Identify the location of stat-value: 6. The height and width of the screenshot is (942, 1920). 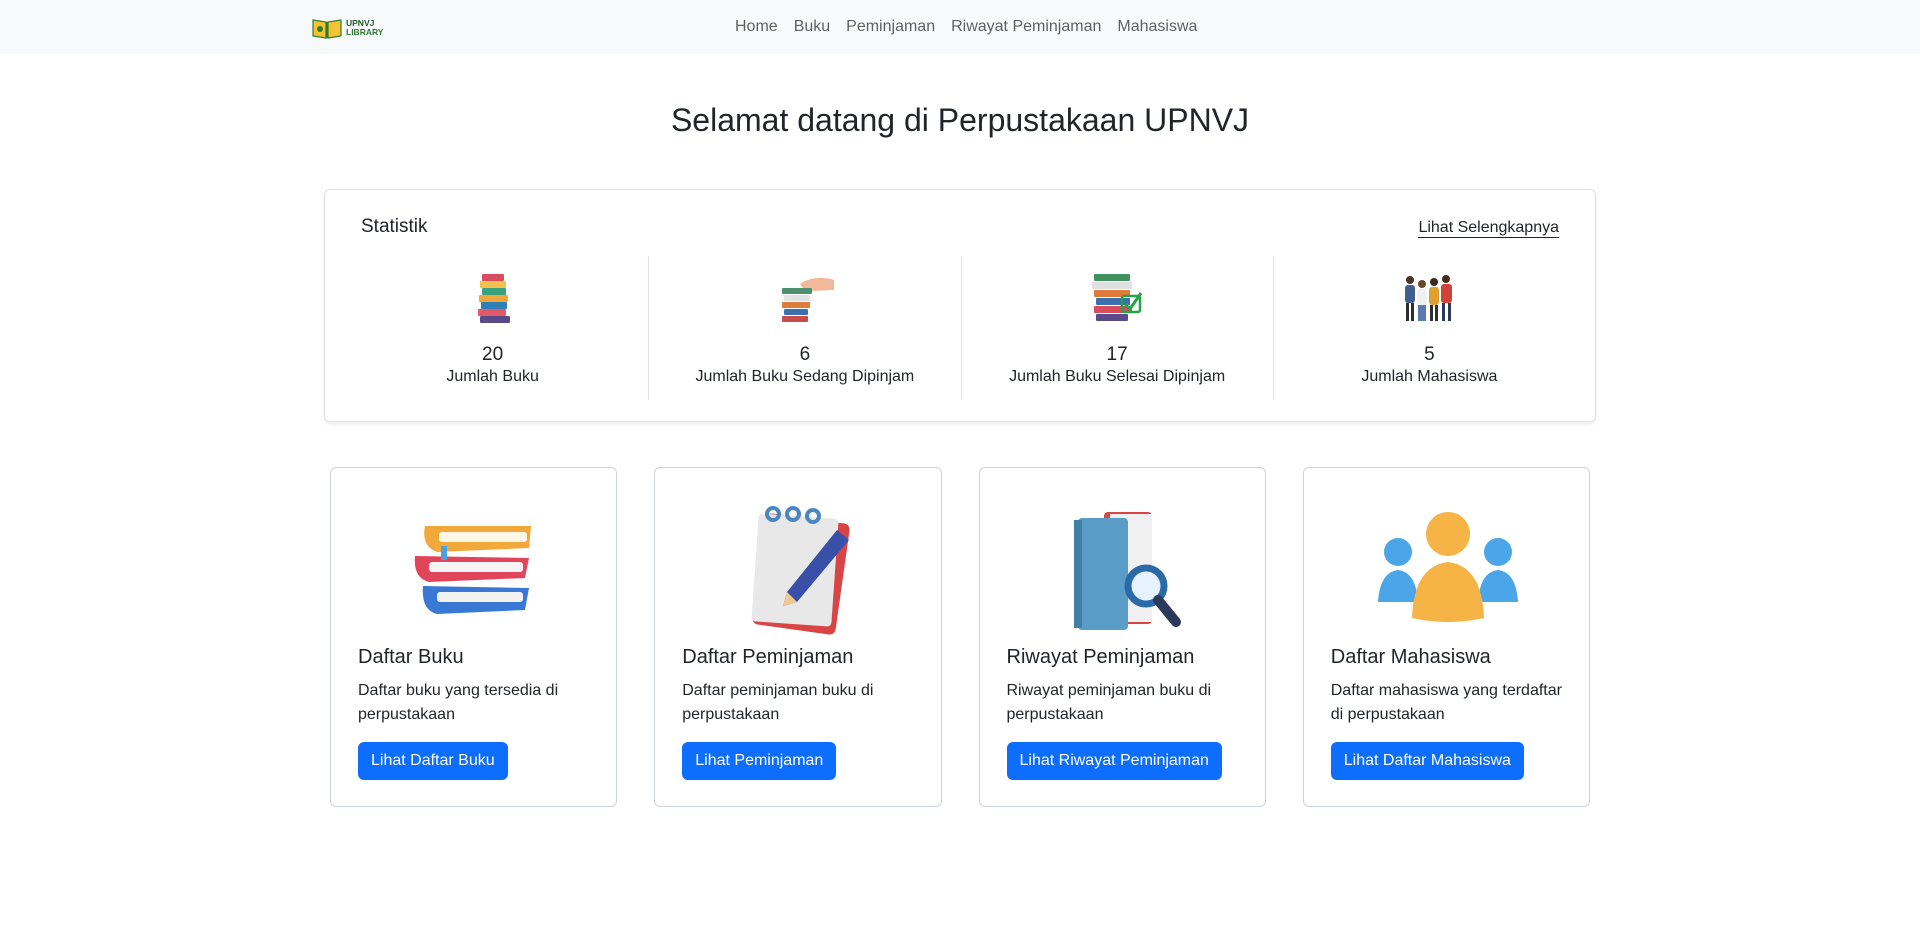
(805, 354).